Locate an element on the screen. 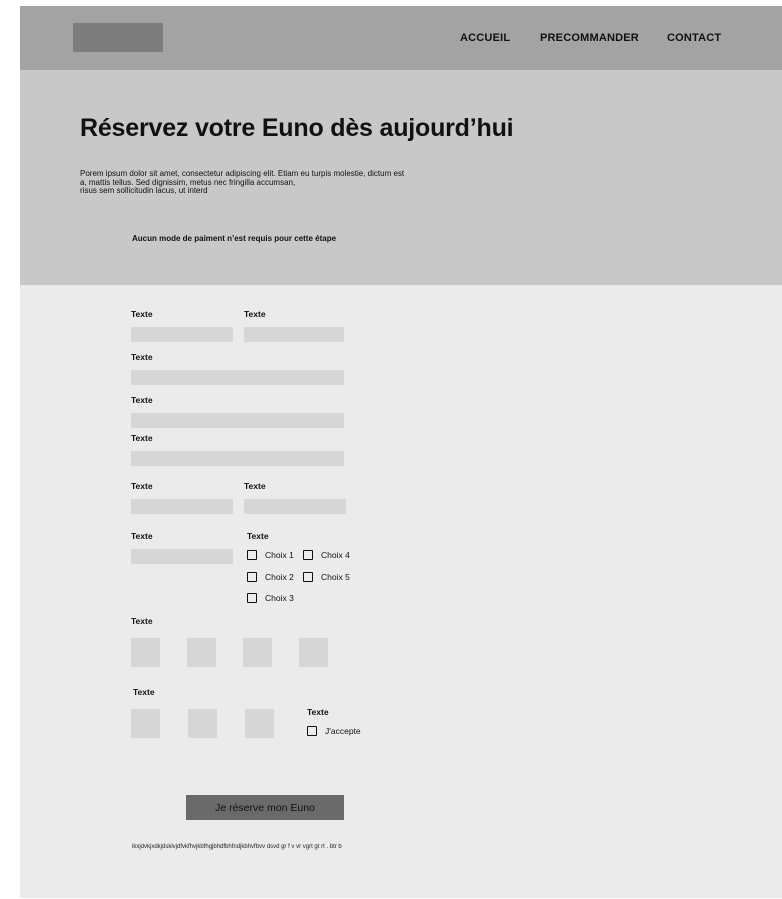 The height and width of the screenshot is (899, 782). logo-placeholder is located at coordinates (118, 37).